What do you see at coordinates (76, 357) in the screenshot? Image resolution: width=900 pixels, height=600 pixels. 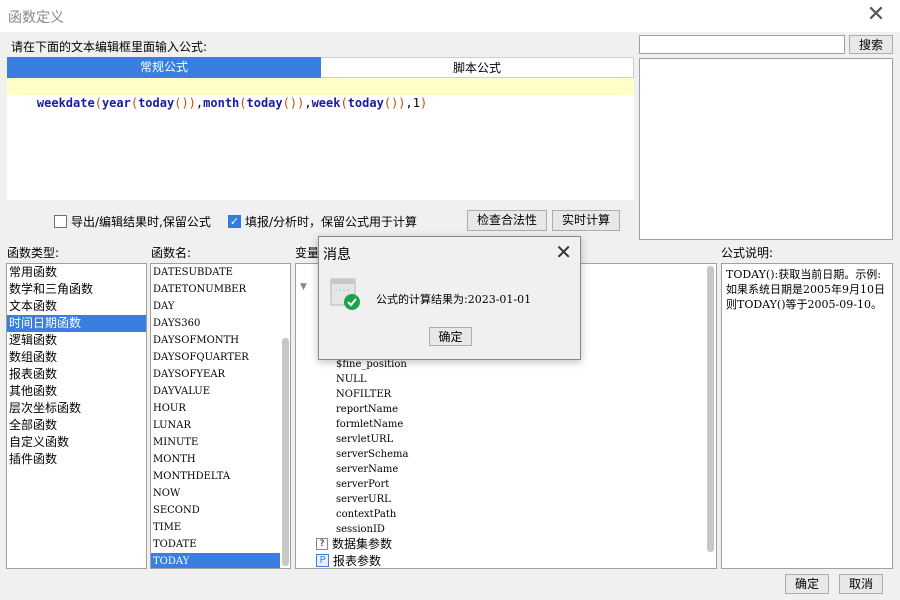 I see `function-type-item: 数组函数` at bounding box center [76, 357].